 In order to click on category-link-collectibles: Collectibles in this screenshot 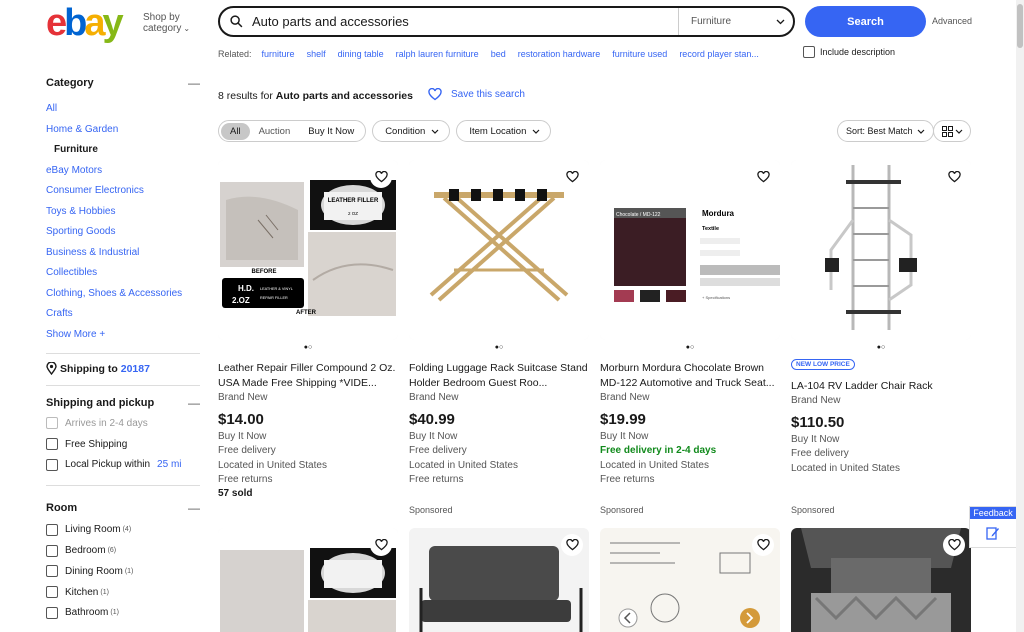, I will do `click(123, 273)`.